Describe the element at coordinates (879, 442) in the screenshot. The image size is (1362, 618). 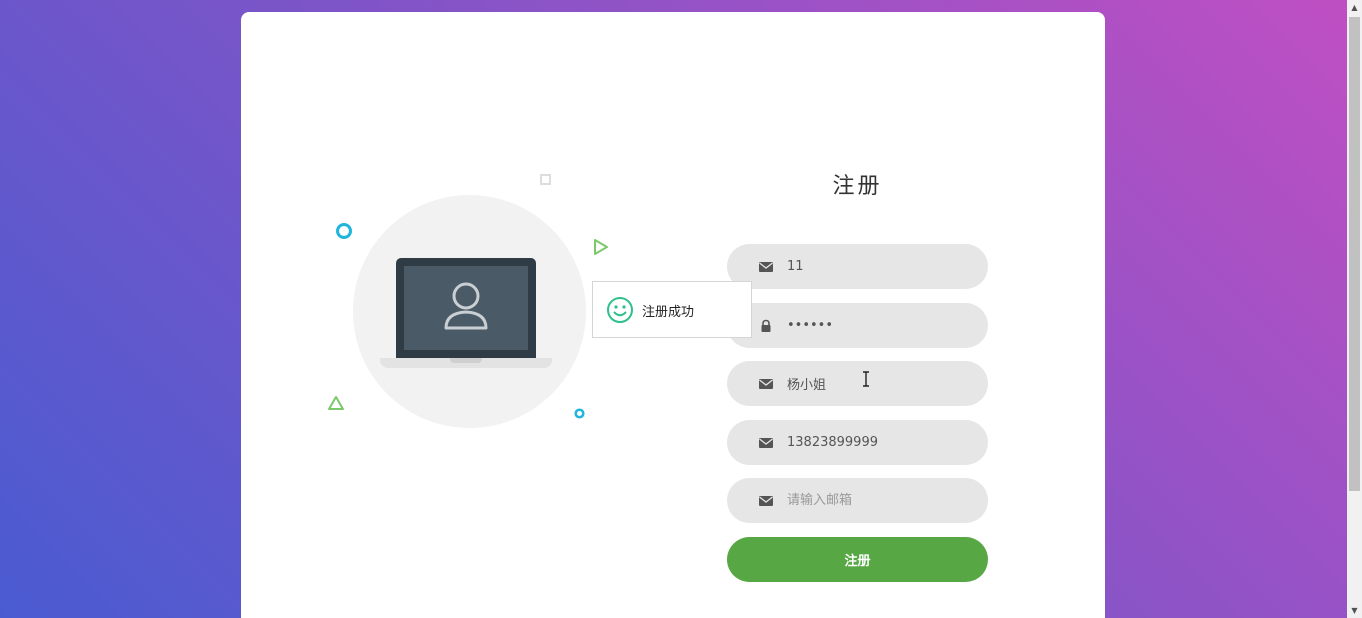
I see `phone-input` at that location.